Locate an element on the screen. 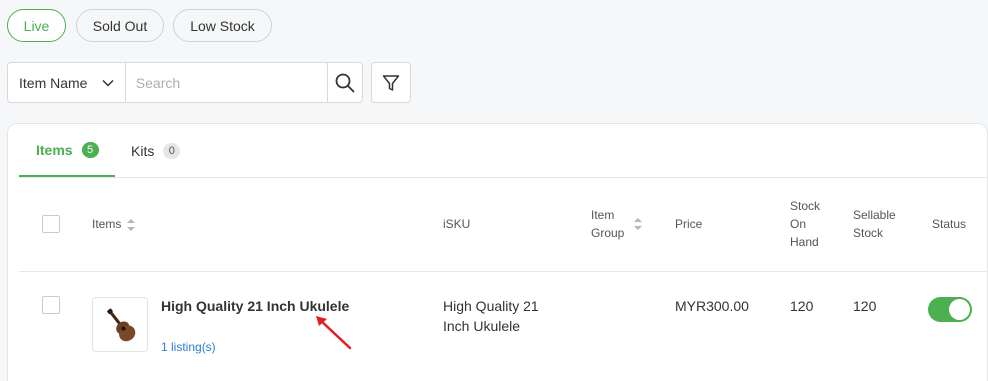 This screenshot has height=381, width=988. tab-items-label: Items is located at coordinates (54, 149).